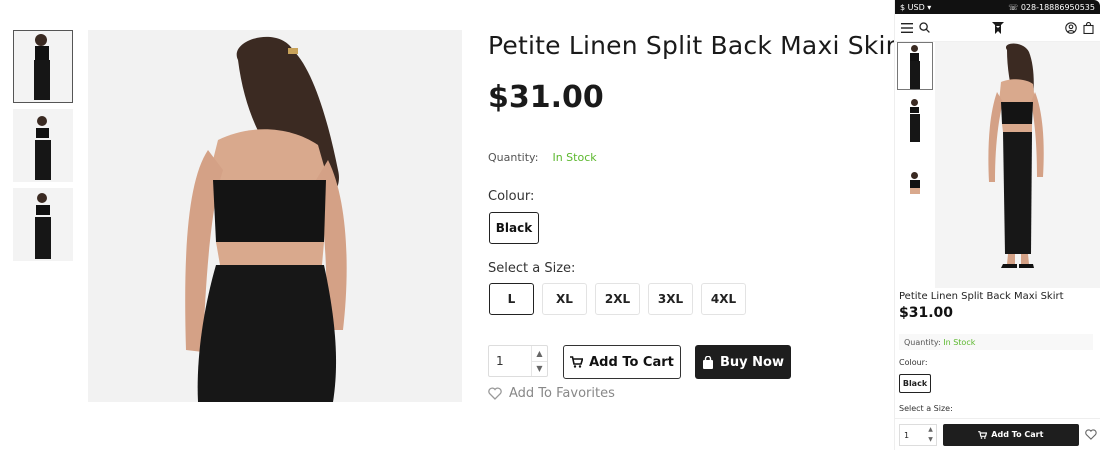  Describe the element at coordinates (997, 7) in the screenshot. I see `mobile-top-bar: $ USD ▾ ☏ 028-18886950535` at that location.